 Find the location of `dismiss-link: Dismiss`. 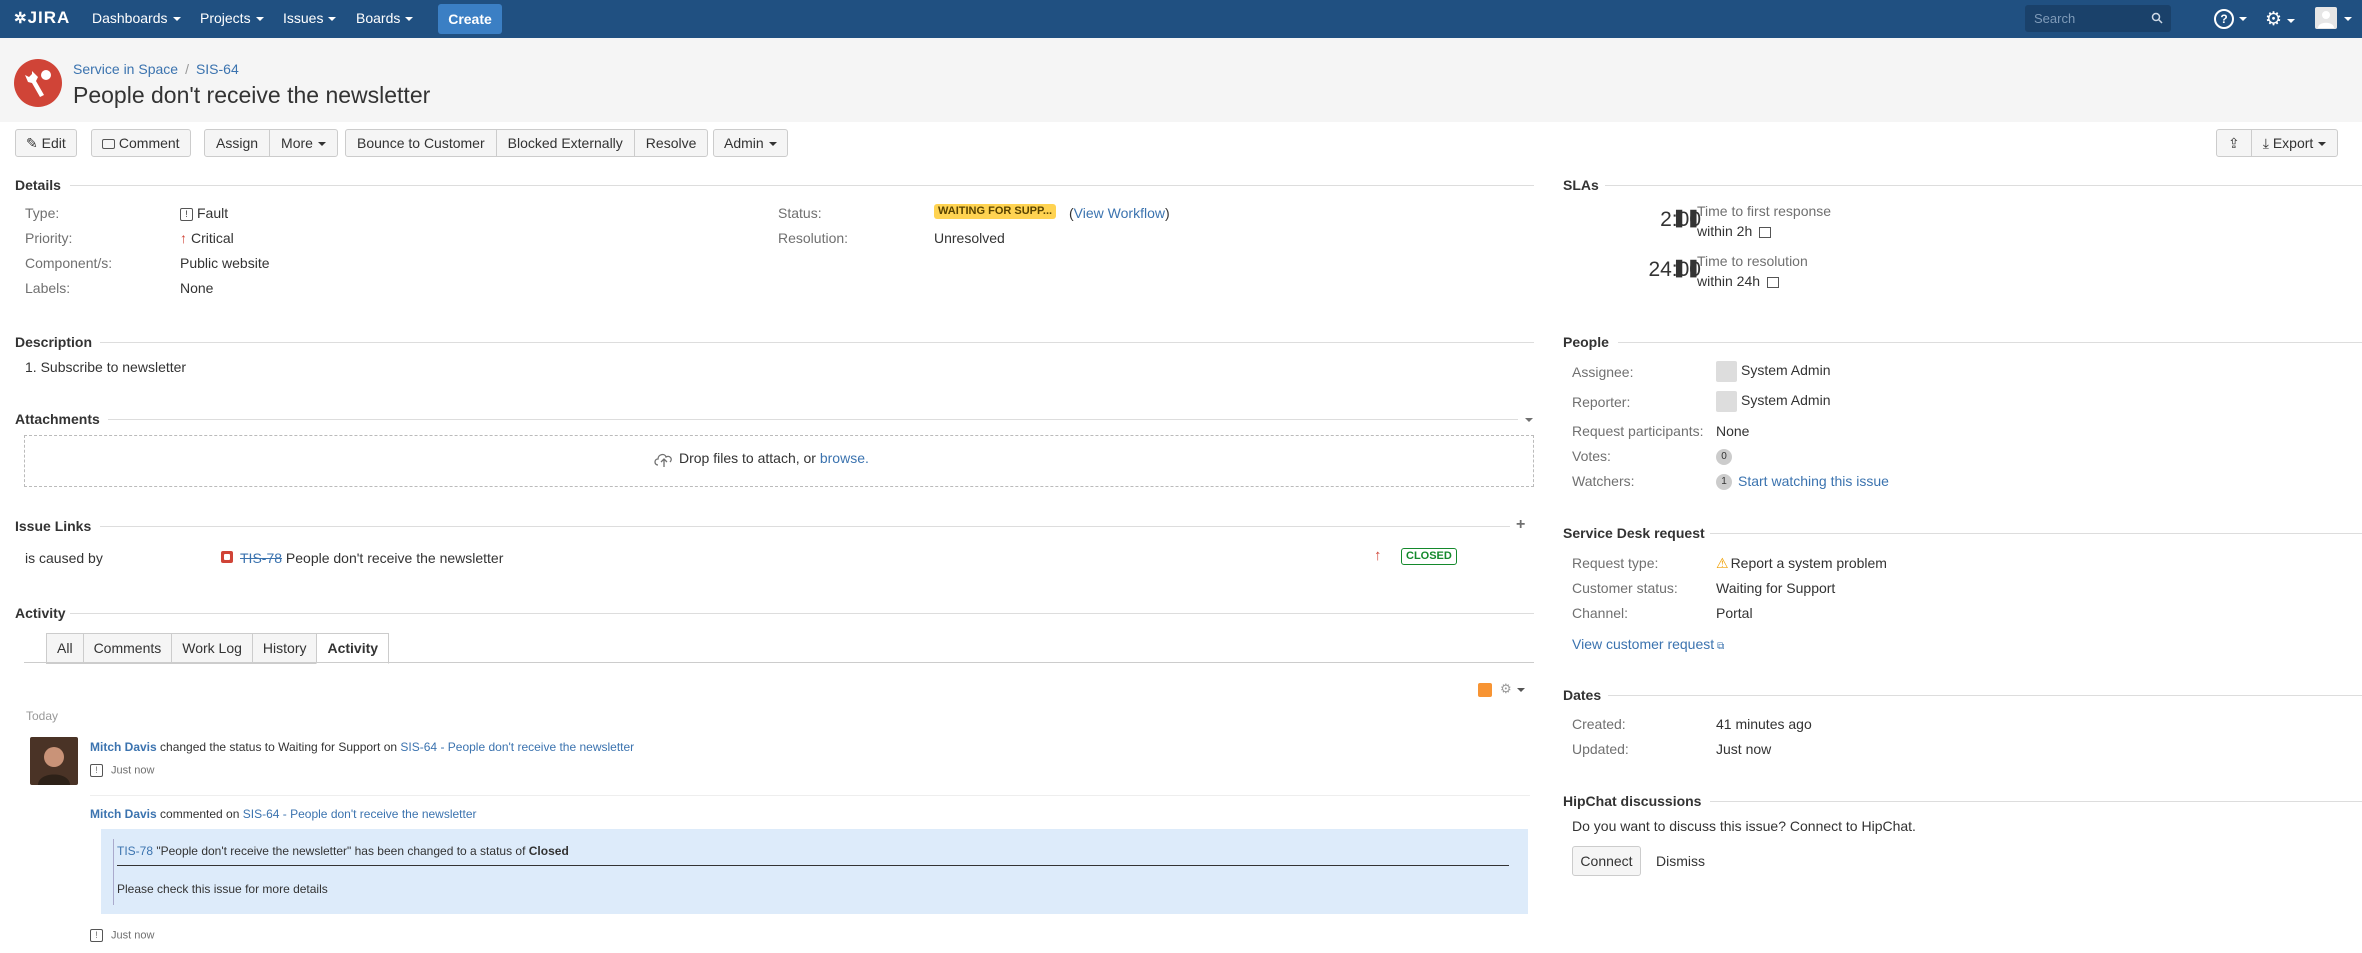

dismiss-link: Dismiss is located at coordinates (1680, 861).